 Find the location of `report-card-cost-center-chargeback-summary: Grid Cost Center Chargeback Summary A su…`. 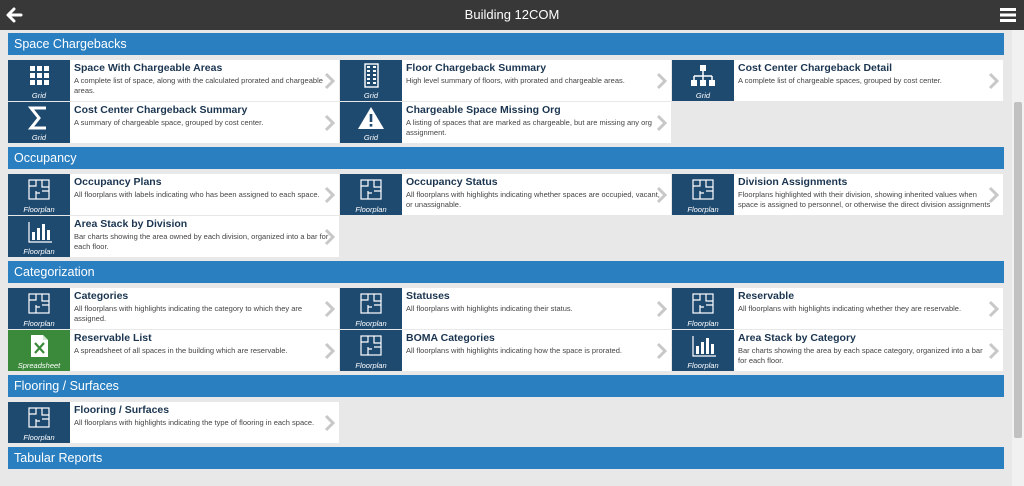

report-card-cost-center-chargeback-summary: Grid Cost Center Chargeback Summary A su… is located at coordinates (174, 123).